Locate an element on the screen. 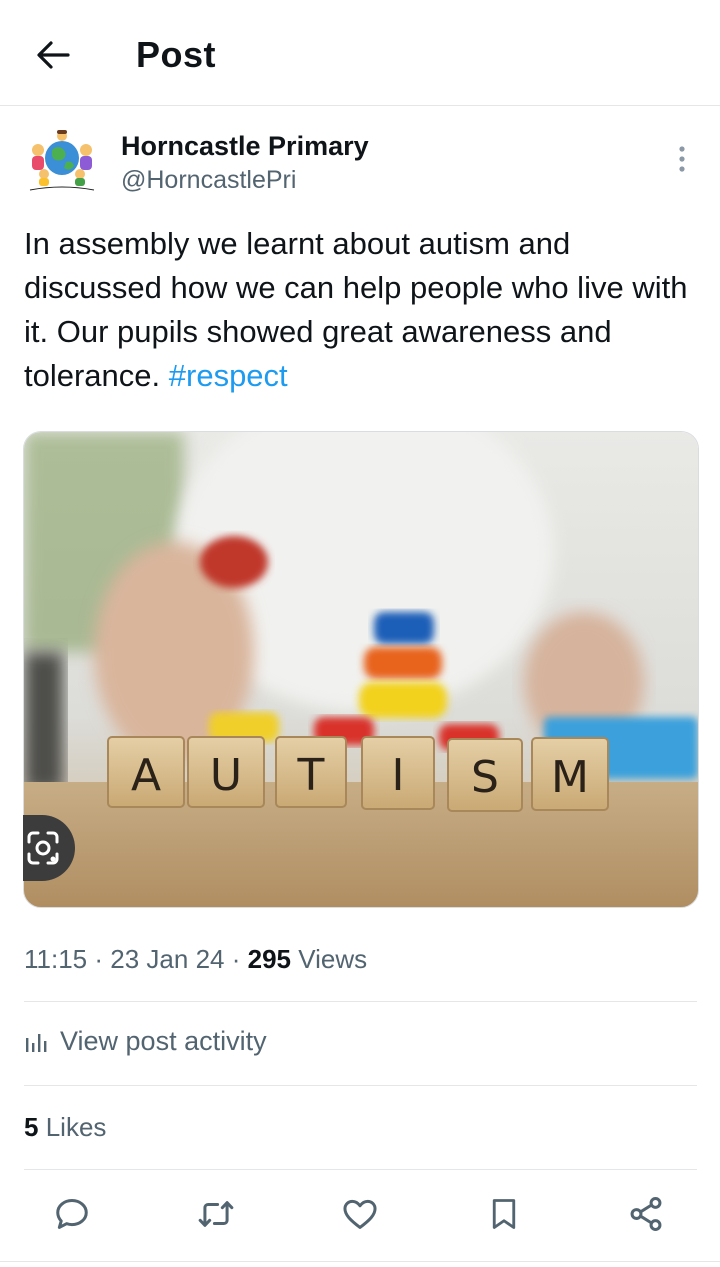 Image resolution: width=720 pixels, height=1267 pixels. author-handle: @HorncastlePri is located at coordinates (208, 180).